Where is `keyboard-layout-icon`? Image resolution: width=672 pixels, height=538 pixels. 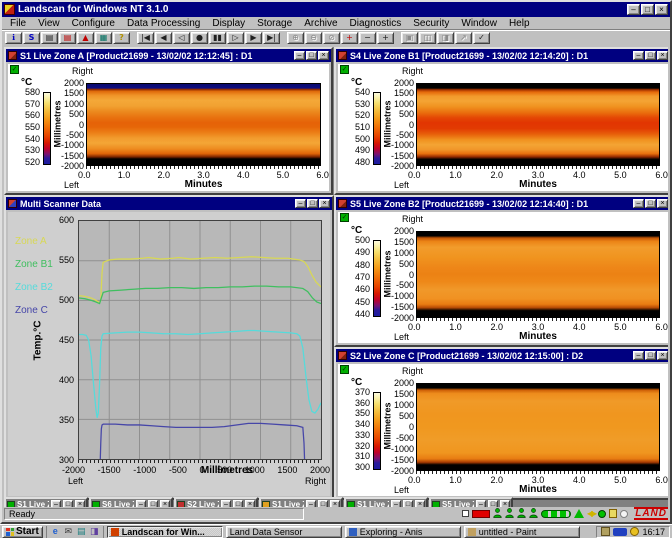
keyboard-layout-icon is located at coordinates (606, 531).